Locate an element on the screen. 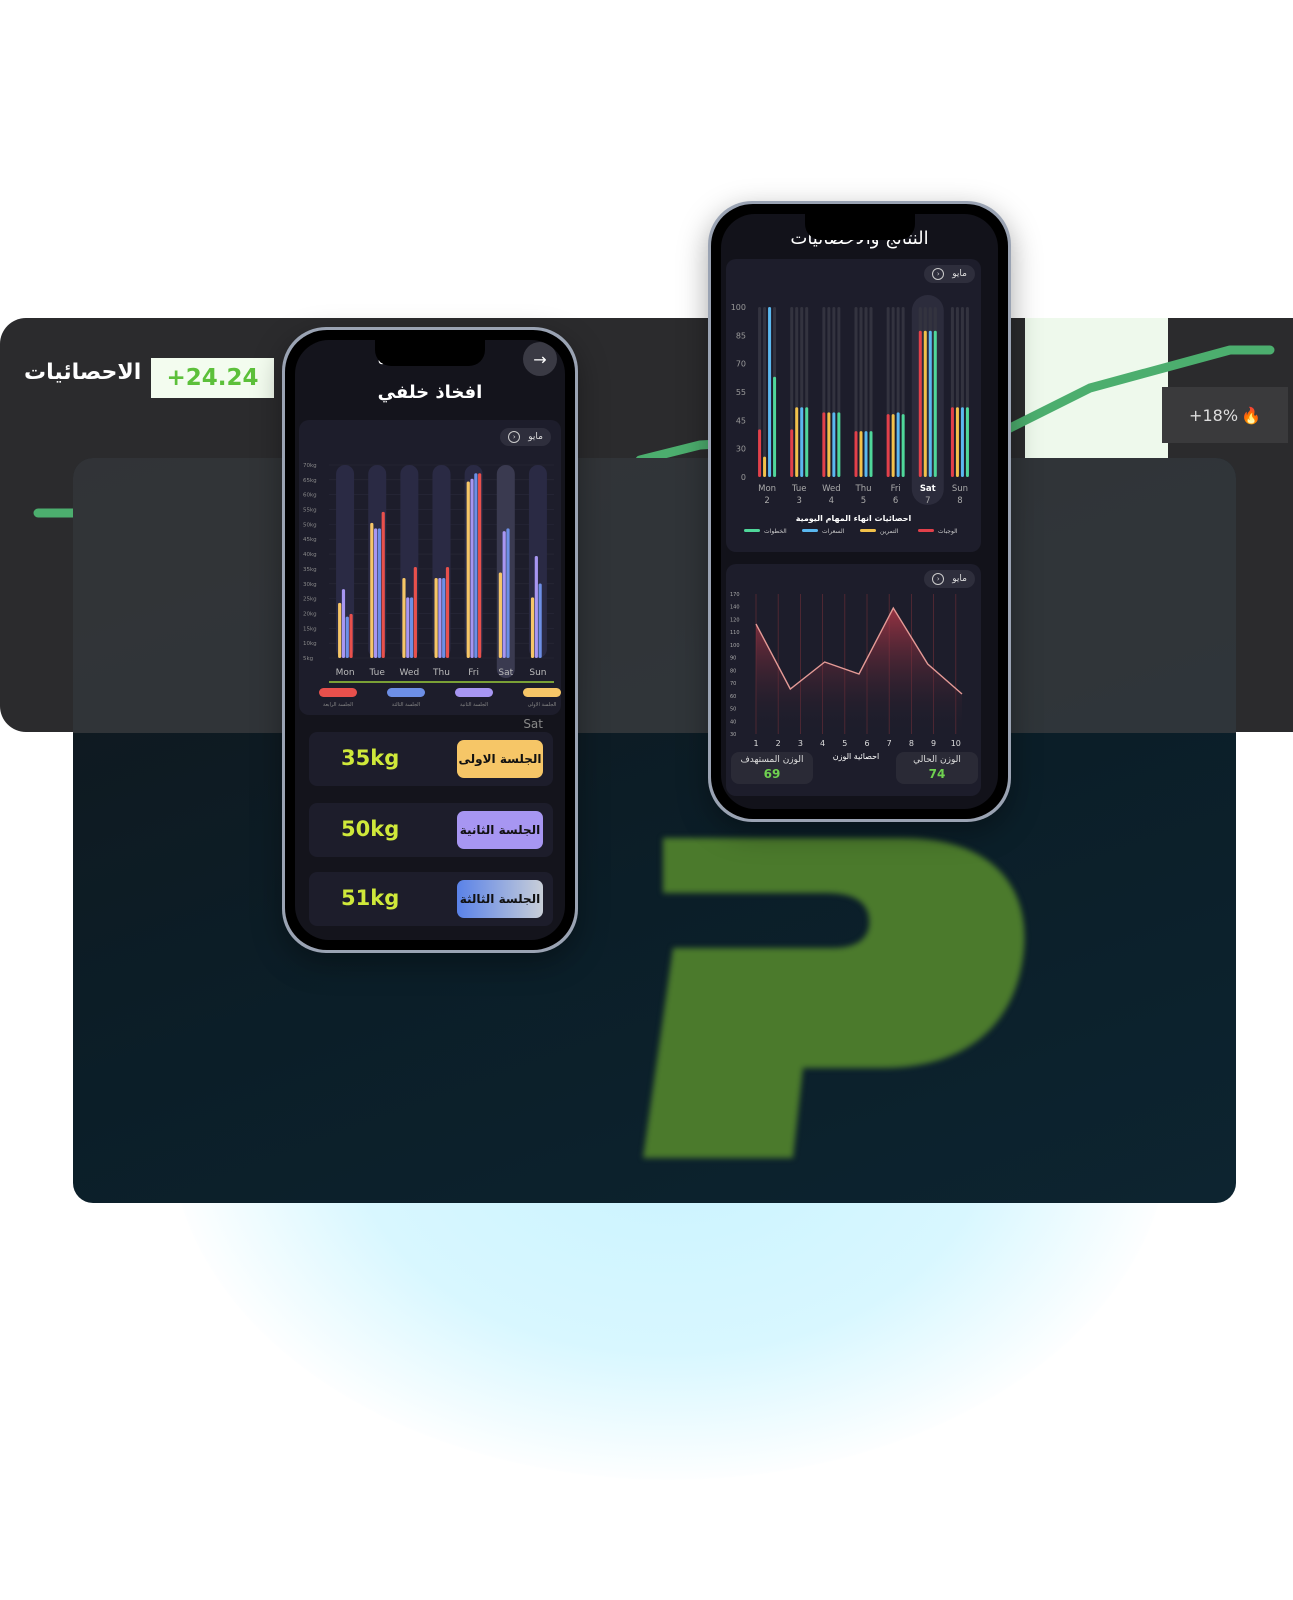 The image size is (1293, 1600). session-weight: 51kg is located at coordinates (370, 898).